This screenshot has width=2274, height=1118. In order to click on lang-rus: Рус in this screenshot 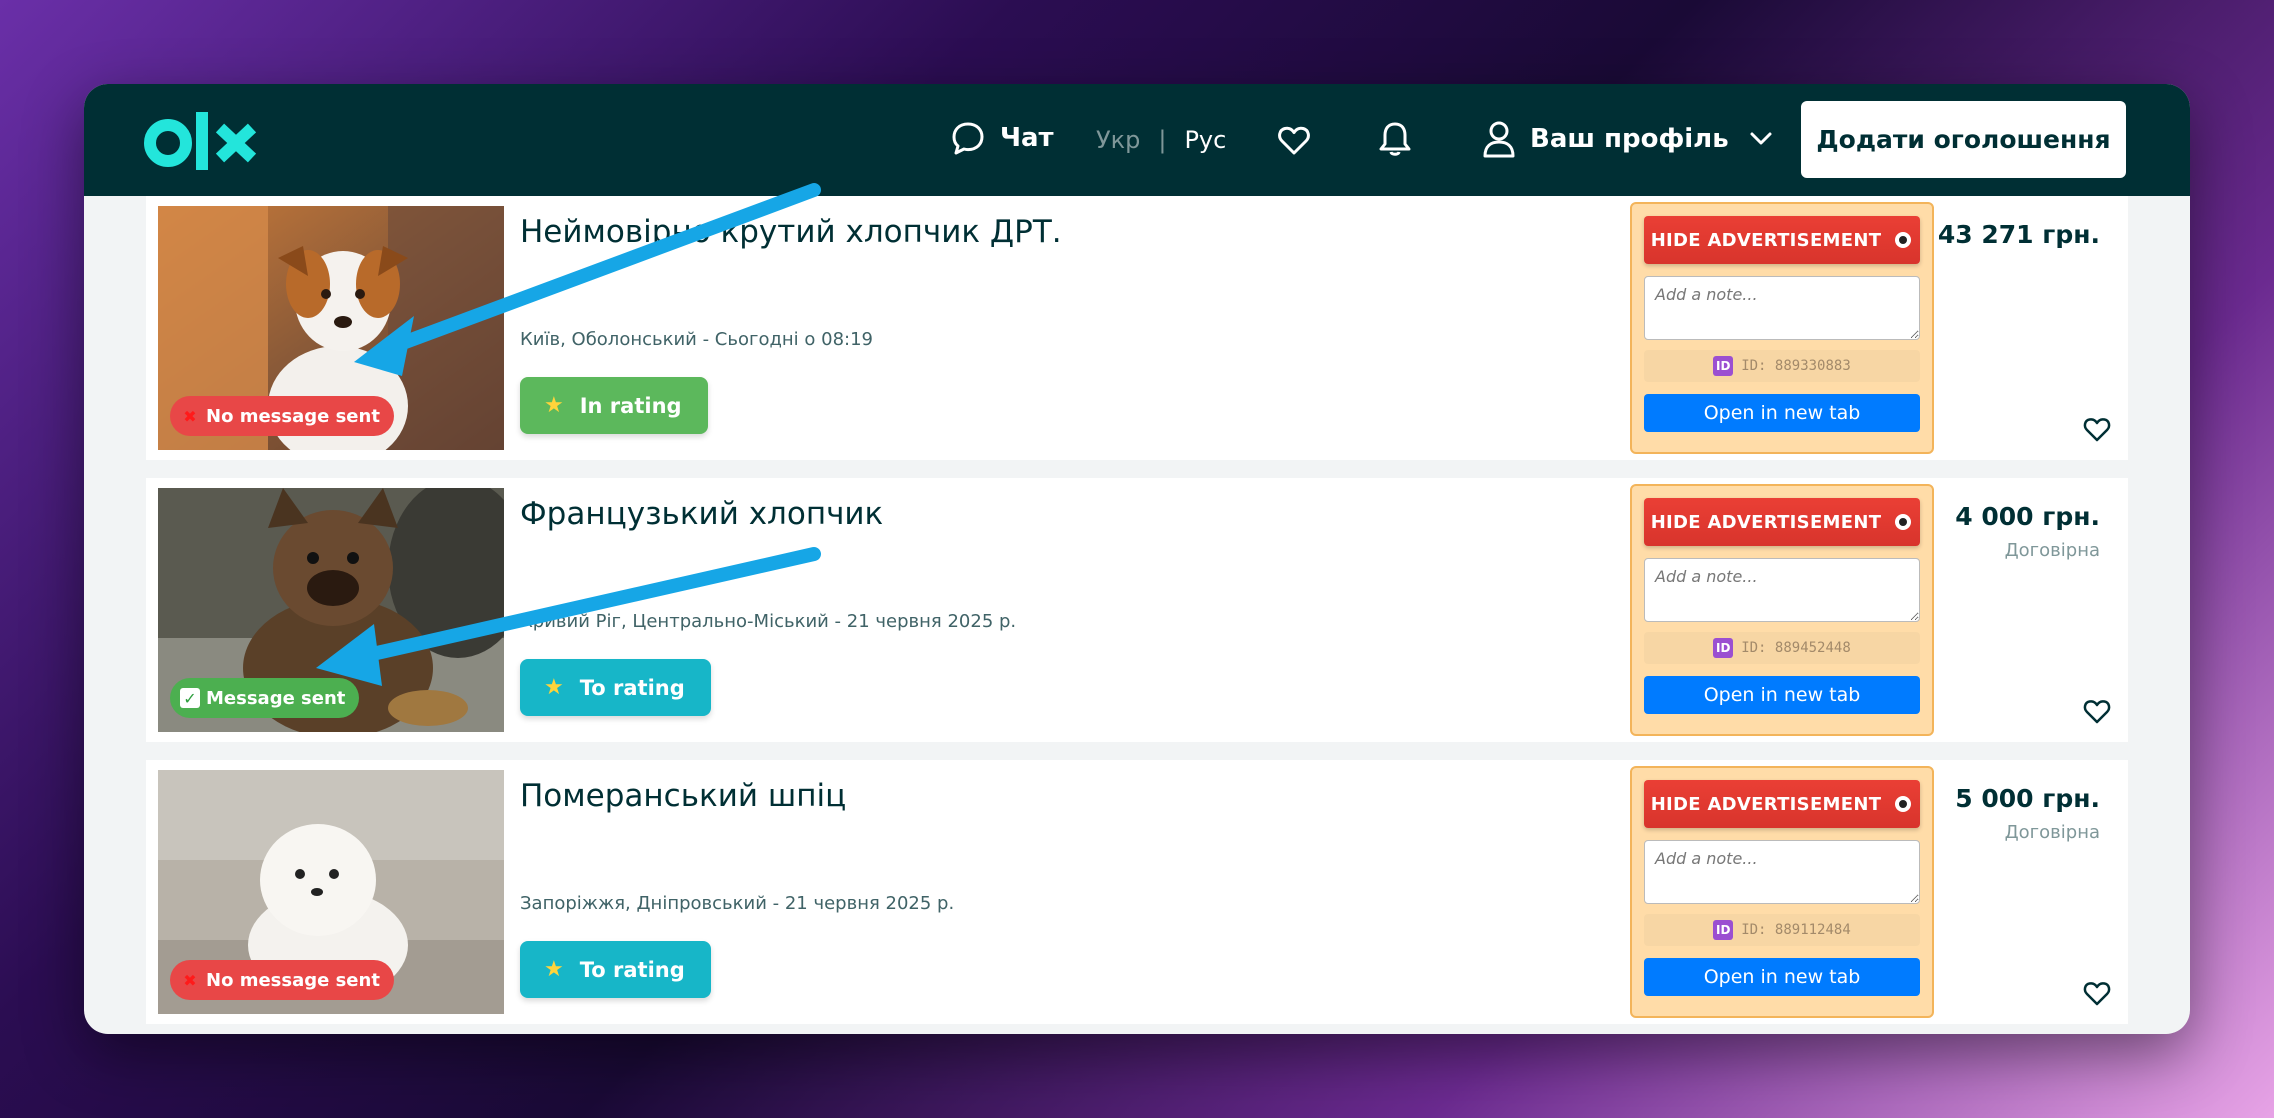, I will do `click(1205, 140)`.